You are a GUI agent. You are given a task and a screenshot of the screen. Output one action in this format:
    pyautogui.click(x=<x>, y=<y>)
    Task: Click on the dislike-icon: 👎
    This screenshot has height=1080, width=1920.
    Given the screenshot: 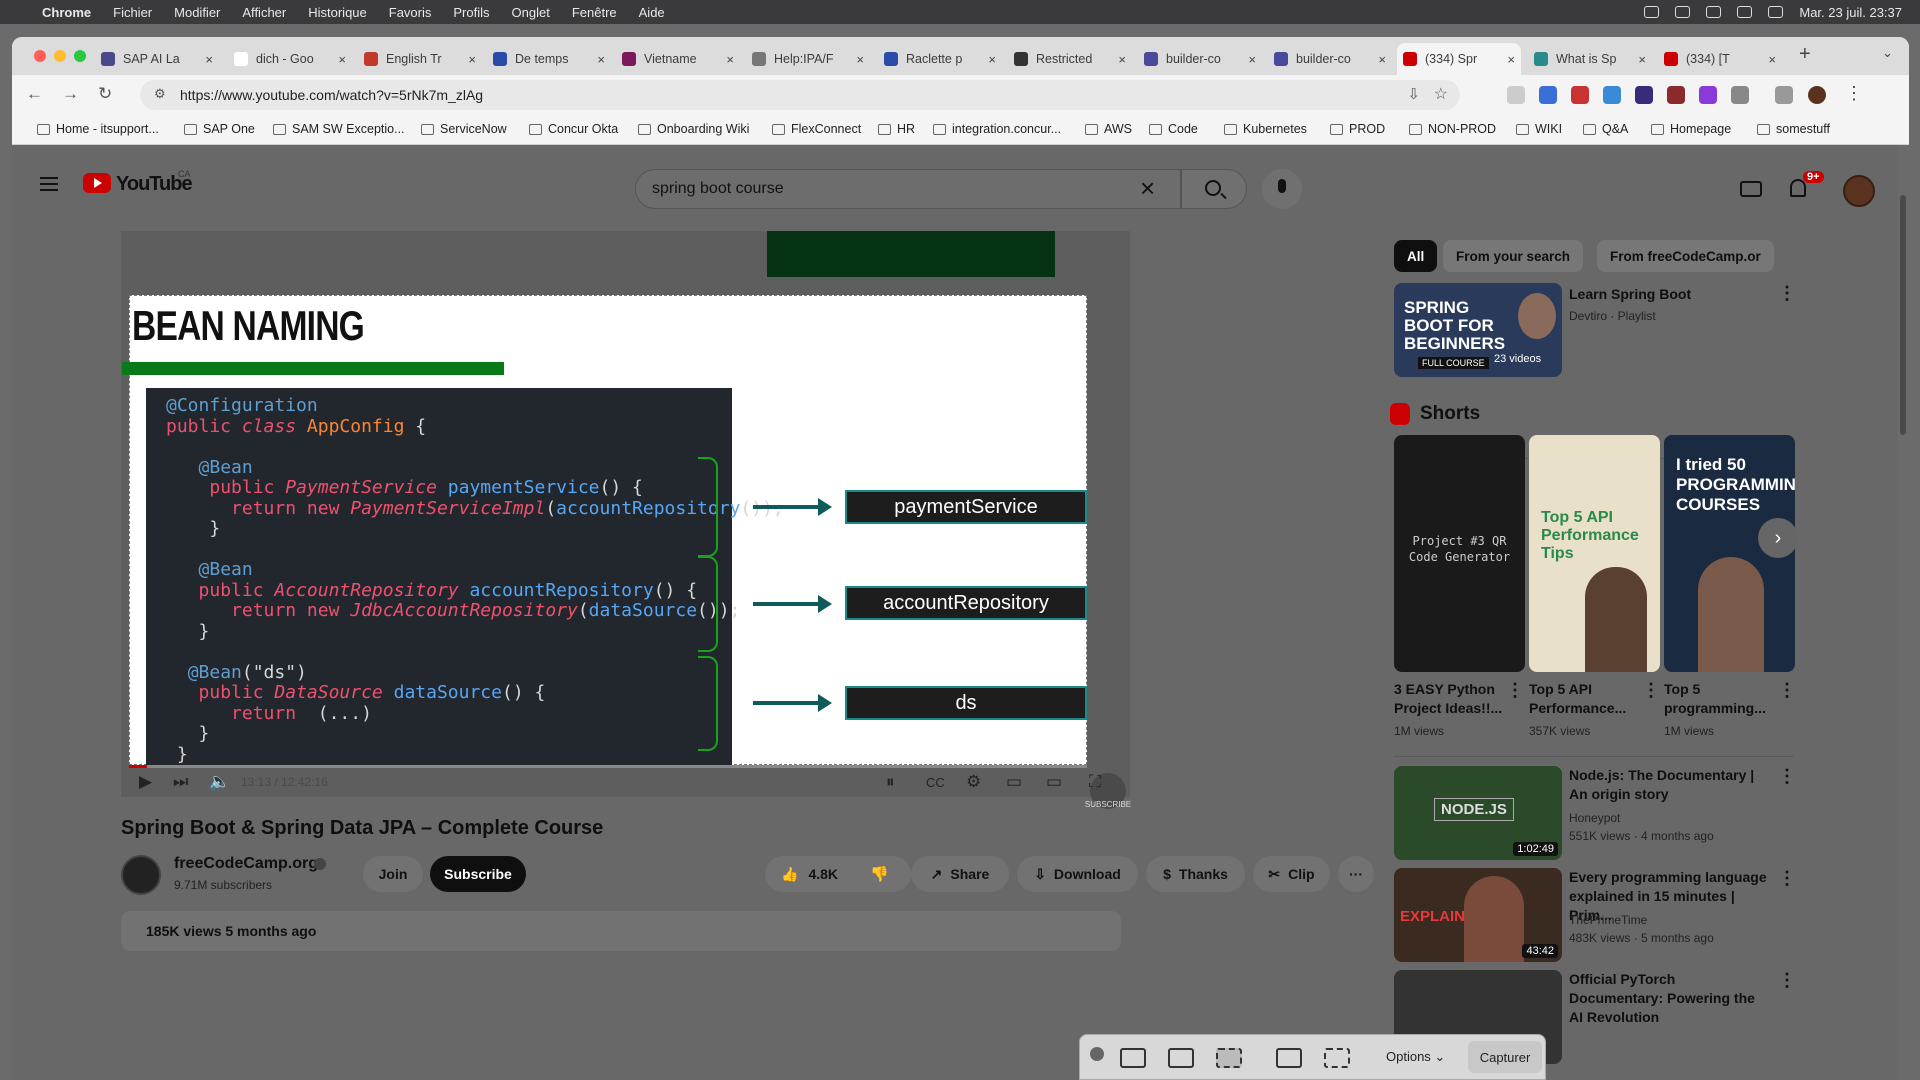 What is the action you would take?
    pyautogui.click(x=879, y=874)
    